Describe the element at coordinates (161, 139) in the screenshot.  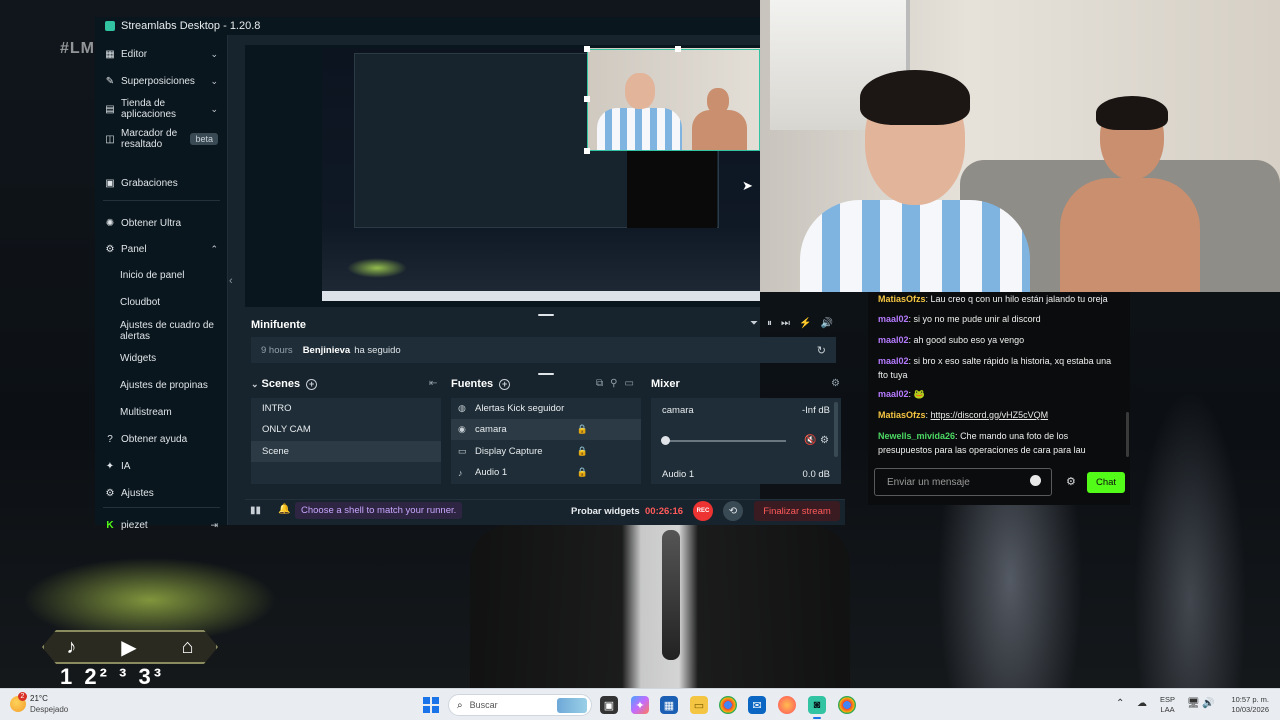
I see `sidebar-item-highlighter: ◫ Marcador de resaltado beta` at that location.